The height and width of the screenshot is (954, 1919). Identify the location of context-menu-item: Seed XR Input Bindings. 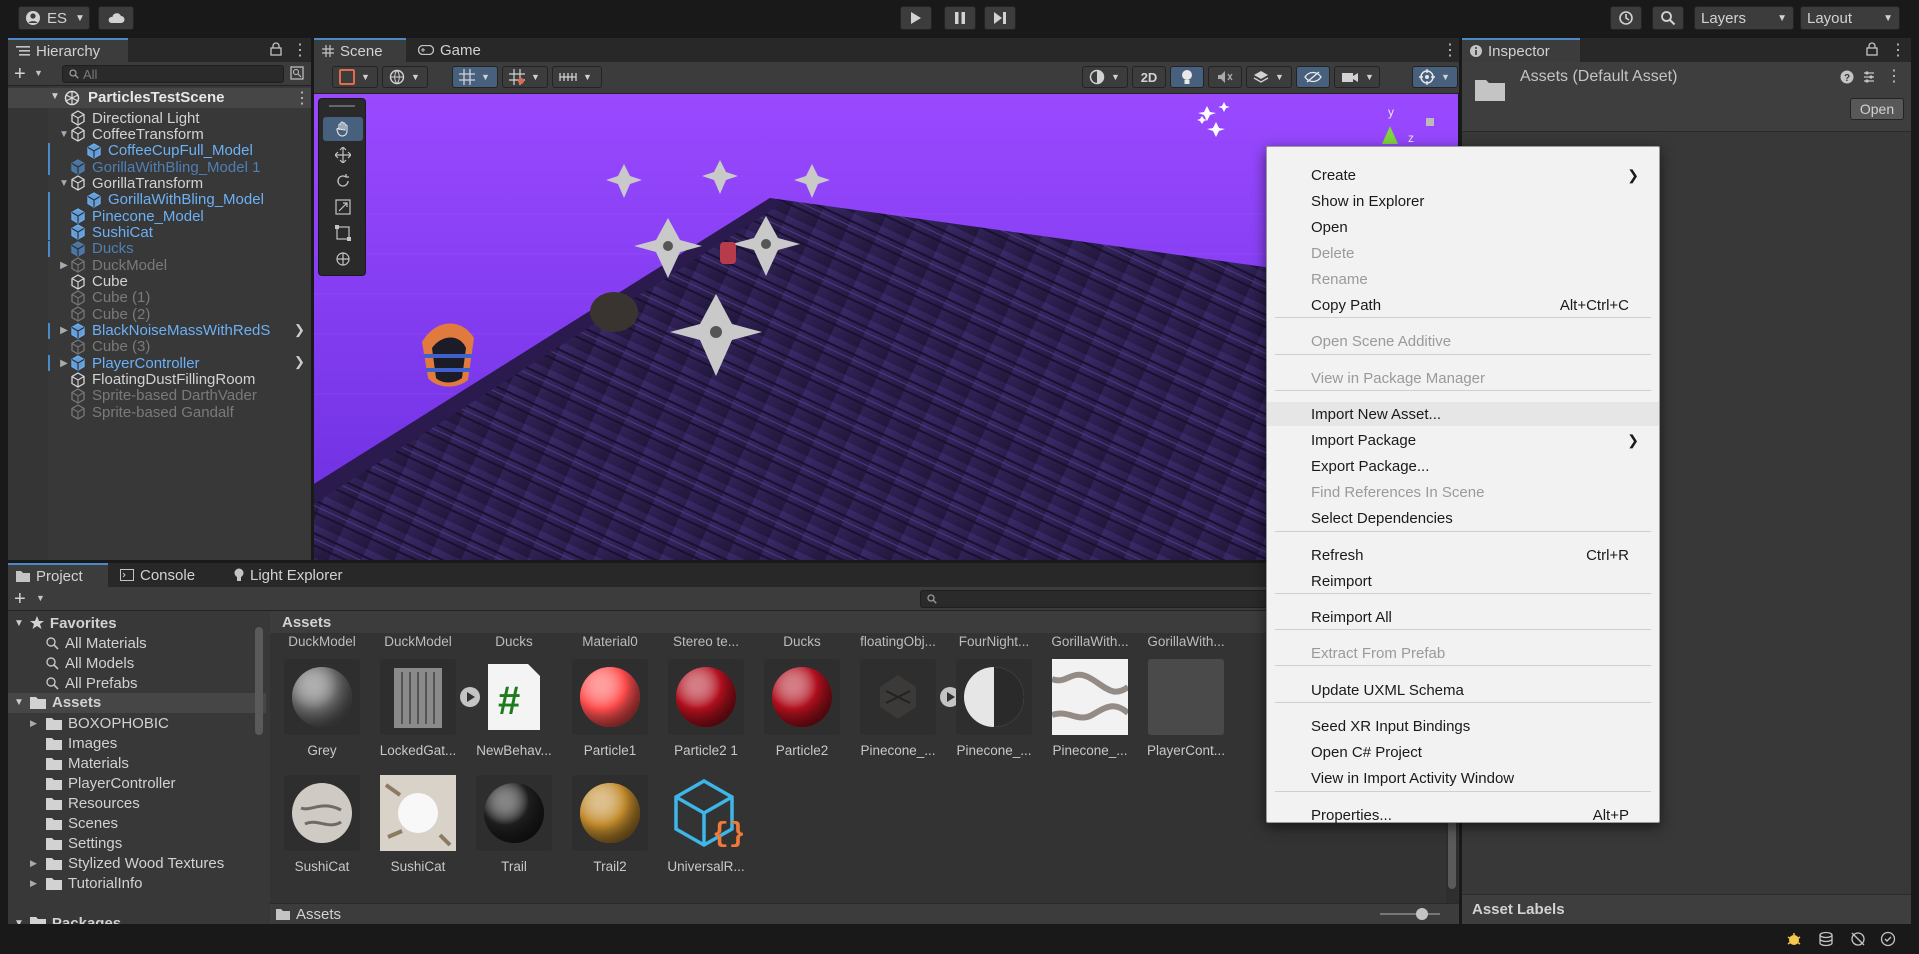
(1463, 726).